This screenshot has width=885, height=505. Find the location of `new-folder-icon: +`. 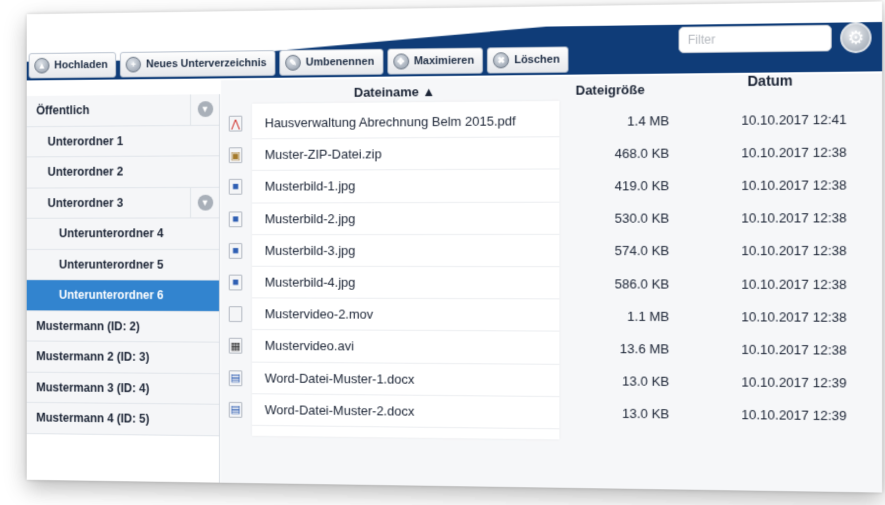

new-folder-icon: + is located at coordinates (133, 64).